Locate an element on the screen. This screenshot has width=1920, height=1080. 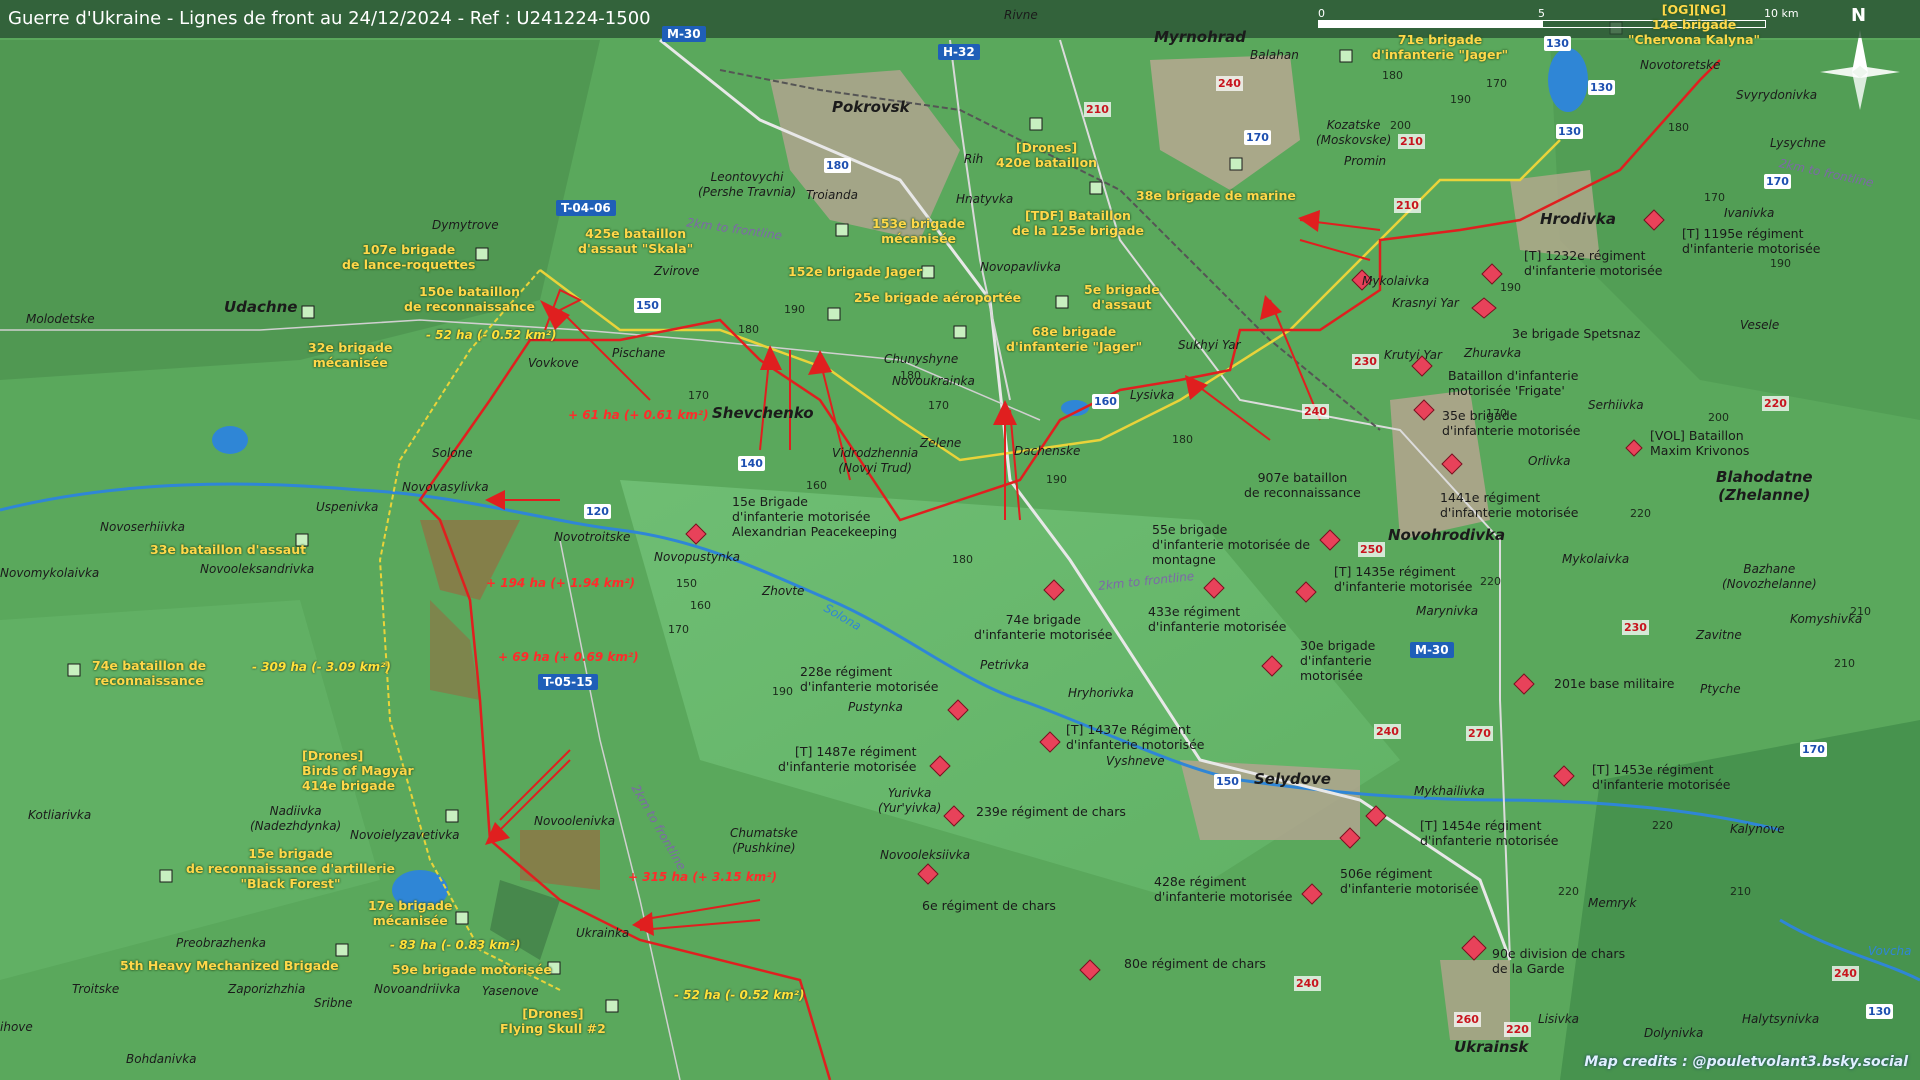
place-novohrodivka: Novohrodivka is located at coordinates (1447, 535).